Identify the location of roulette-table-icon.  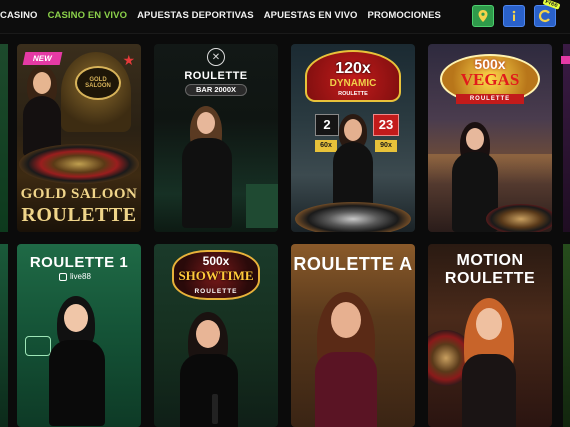
(38, 346).